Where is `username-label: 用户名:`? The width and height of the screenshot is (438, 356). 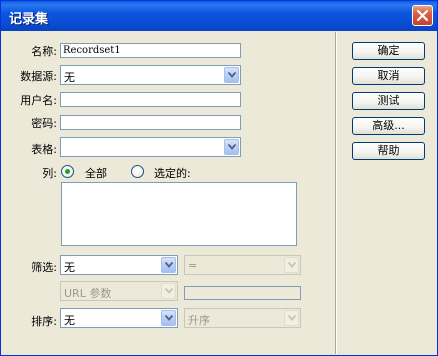 username-label: 用户名: is located at coordinates (38, 100).